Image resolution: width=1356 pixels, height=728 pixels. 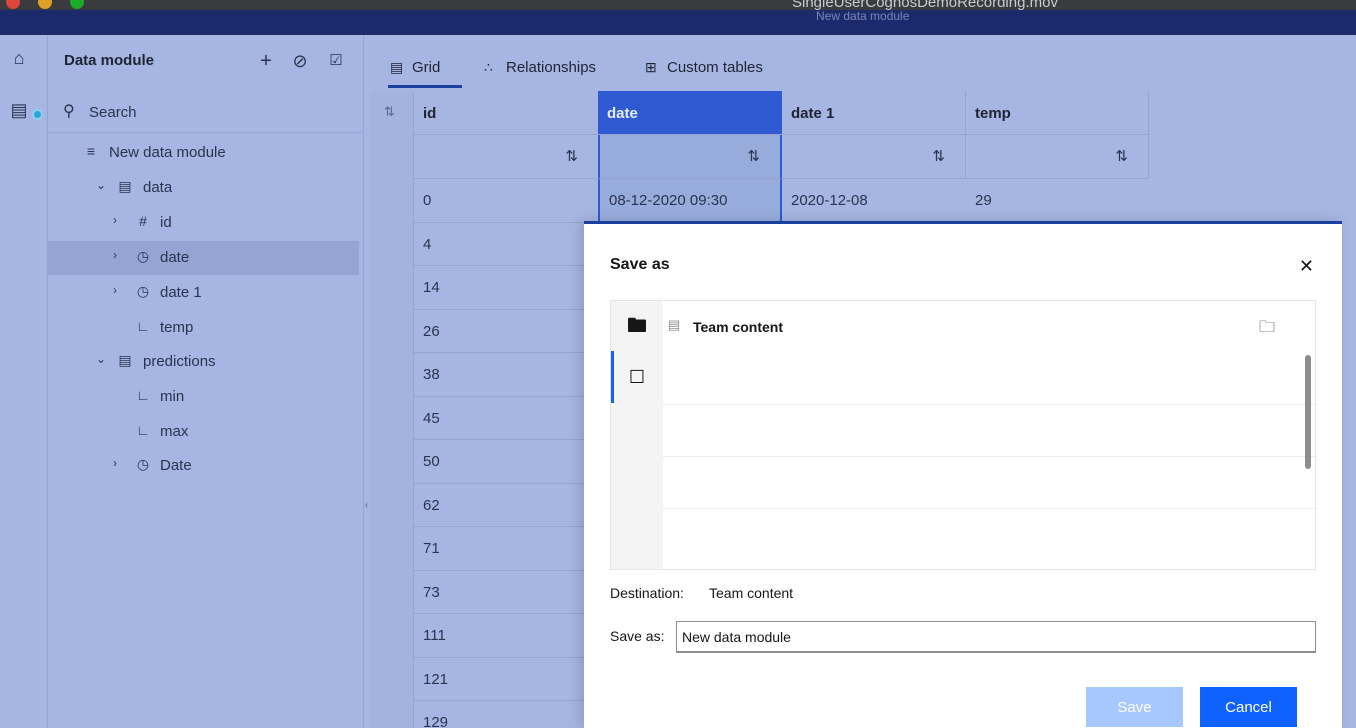 I want to click on team-content-icon: ▤, so click(x=674, y=324).